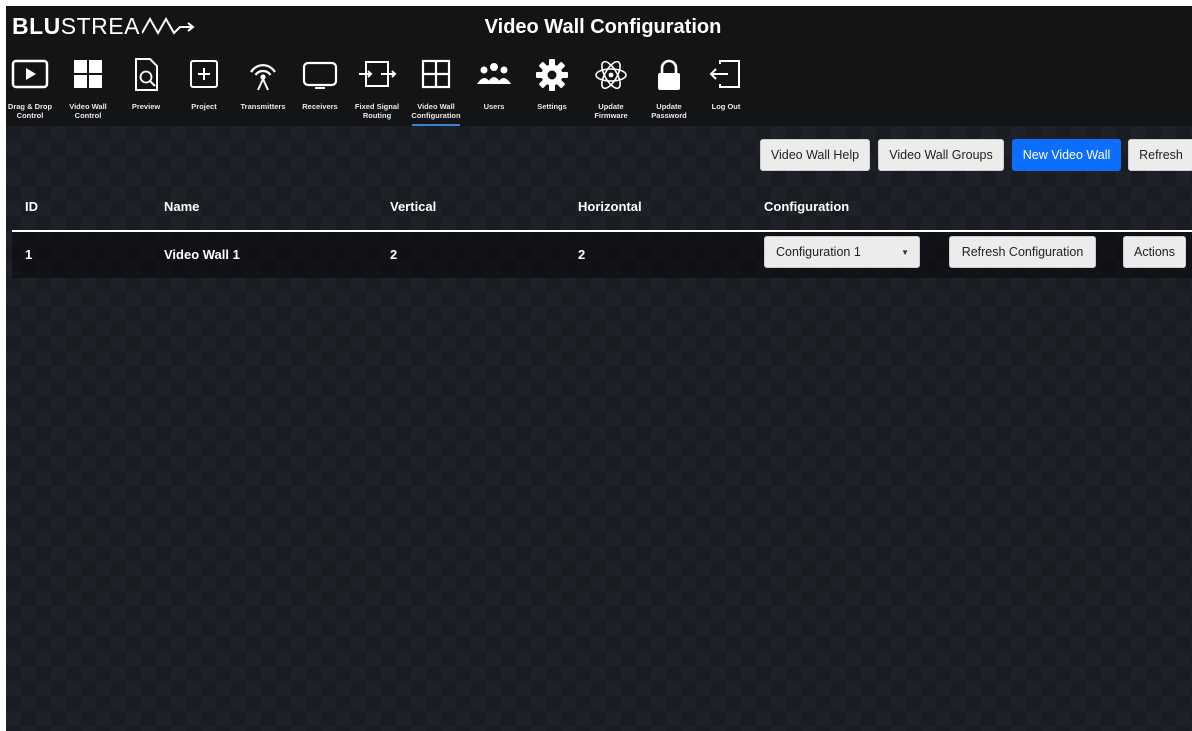 The width and height of the screenshot is (1192, 731). I want to click on configuration-select: Configuration 1 ▼, so click(842, 252).